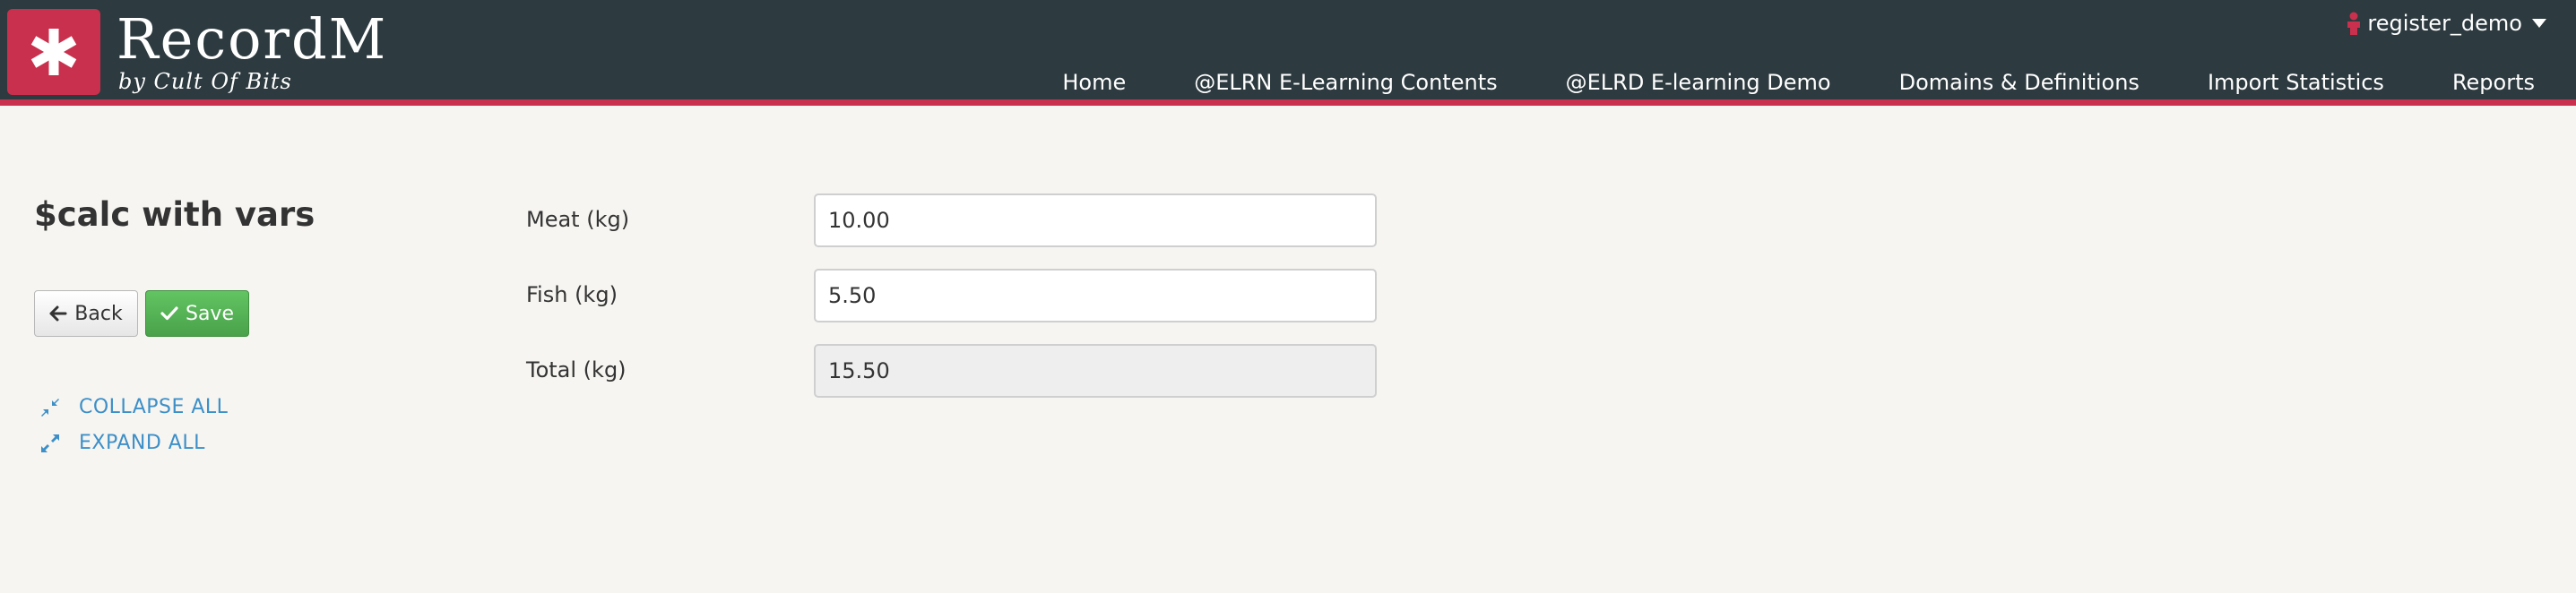 This screenshot has width=2576, height=593. I want to click on expand-icon, so click(50, 443).